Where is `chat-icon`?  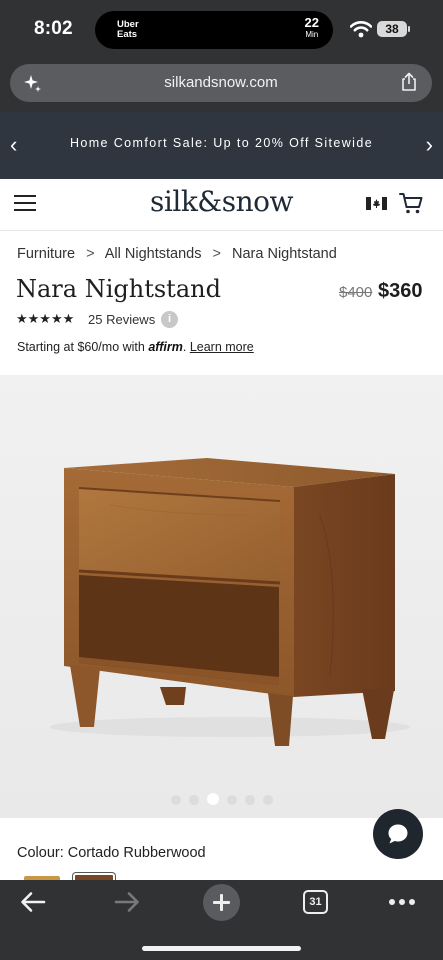 chat-icon is located at coordinates (398, 834).